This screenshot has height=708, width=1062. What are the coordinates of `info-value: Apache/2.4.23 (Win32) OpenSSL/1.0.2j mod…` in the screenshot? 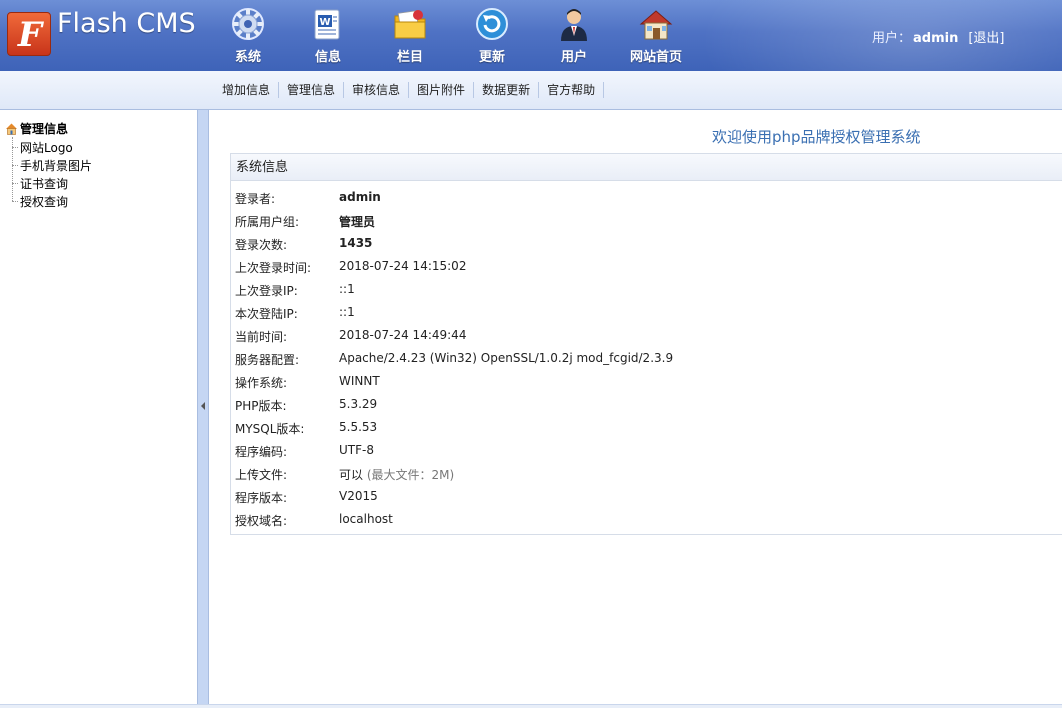 It's located at (506, 358).